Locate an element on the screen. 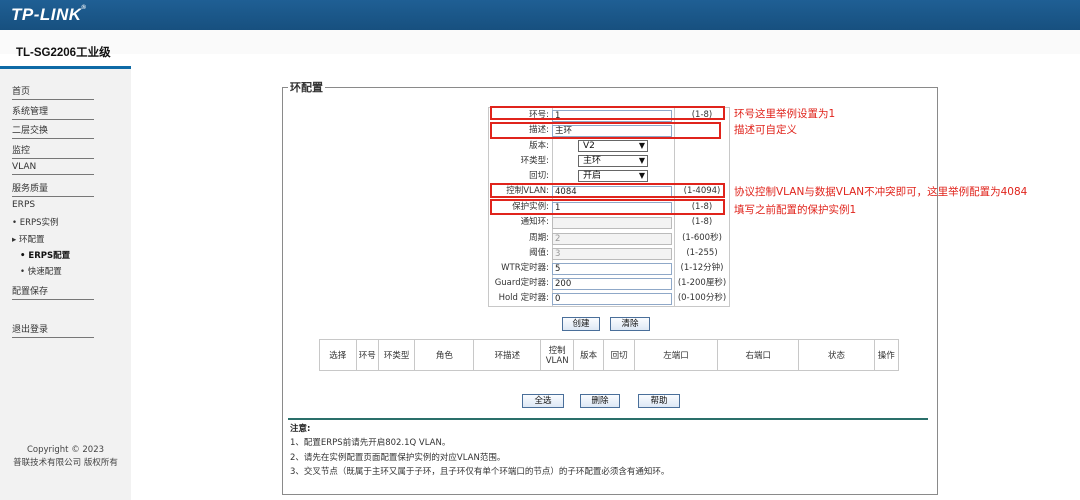 This screenshot has height=500, width=1080. notes-title: 注意: is located at coordinates (300, 429).